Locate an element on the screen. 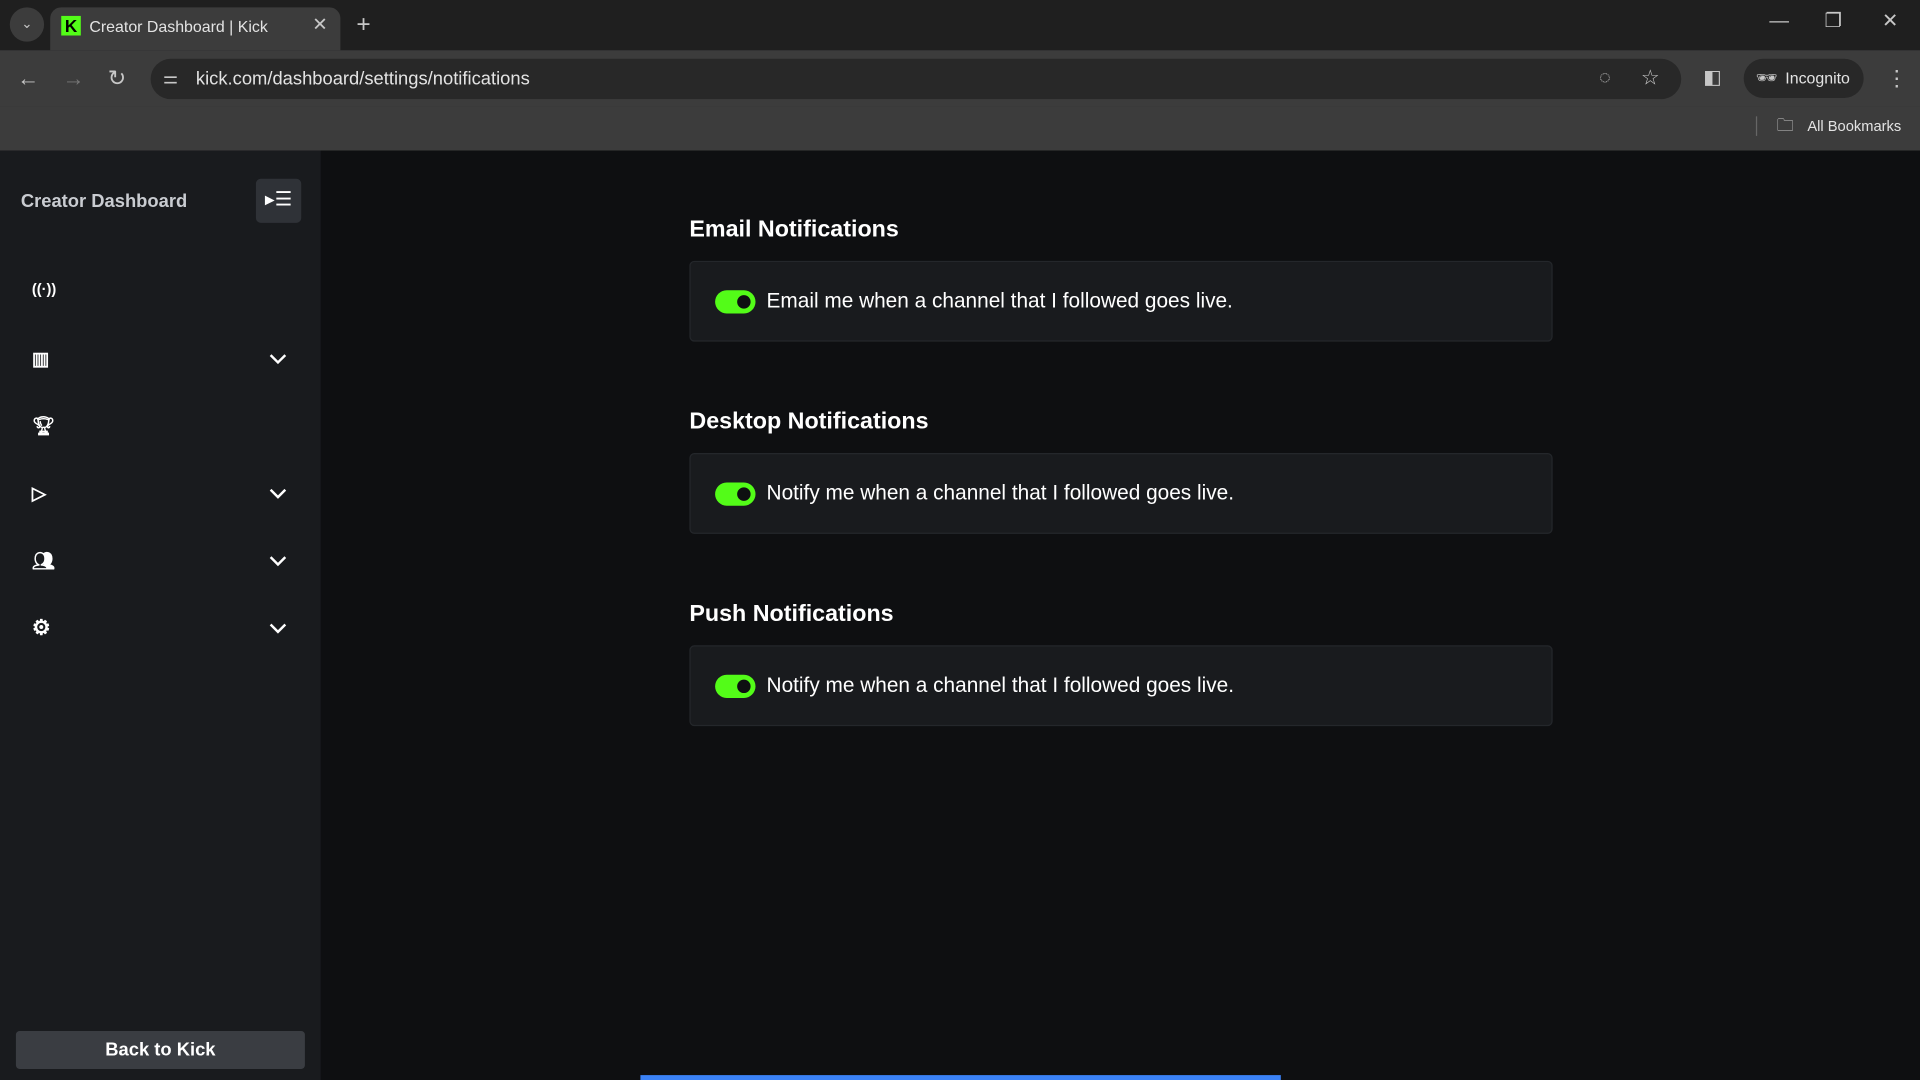  menu-icon: ⋮ is located at coordinates (1897, 78).